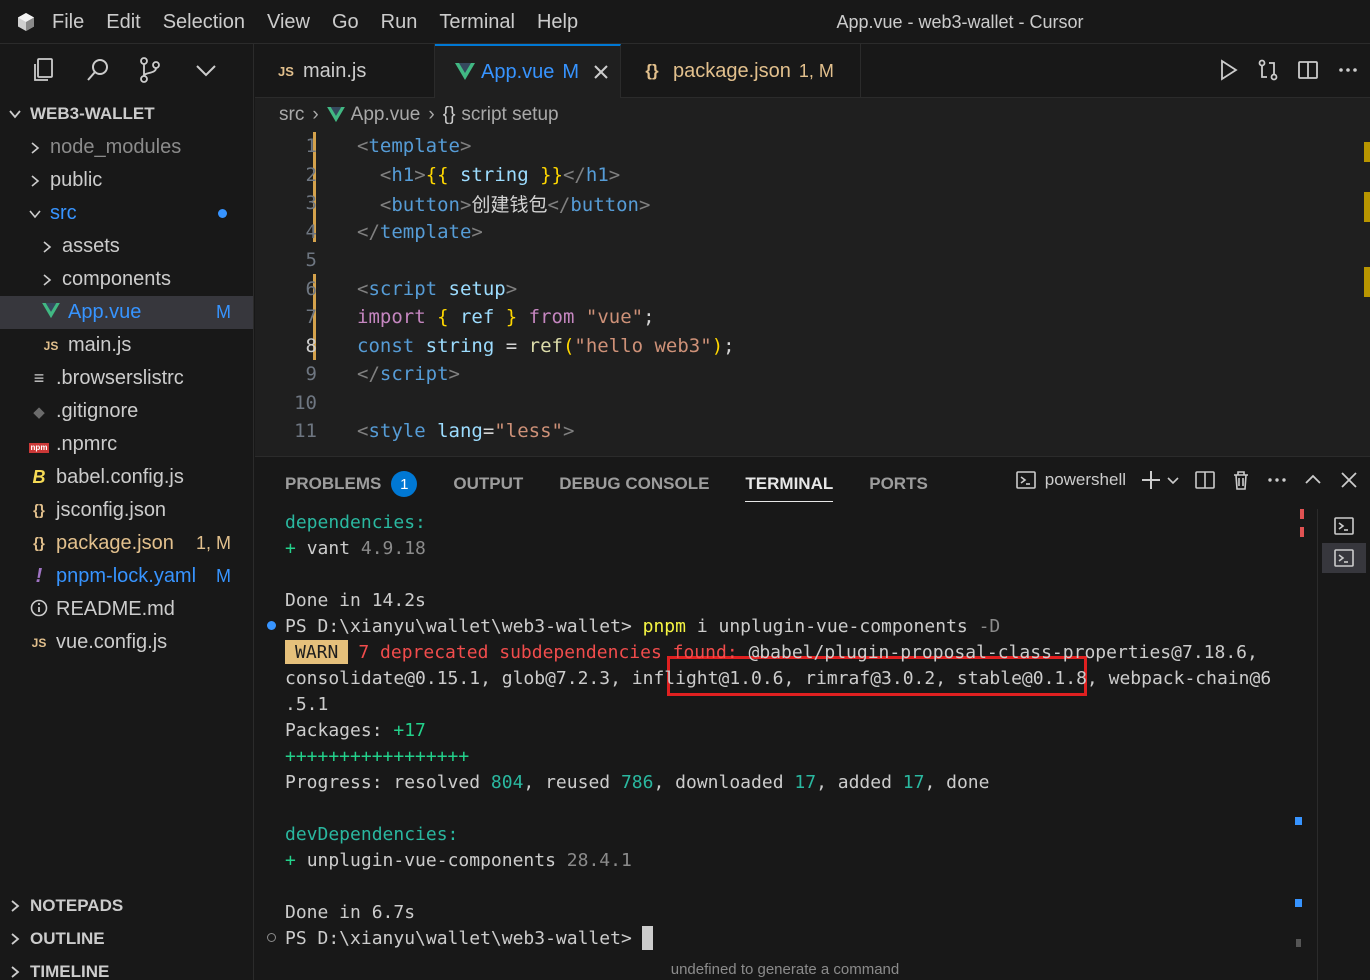  What do you see at coordinates (1313, 480) in the screenshot?
I see `maximize-panel-icon` at bounding box center [1313, 480].